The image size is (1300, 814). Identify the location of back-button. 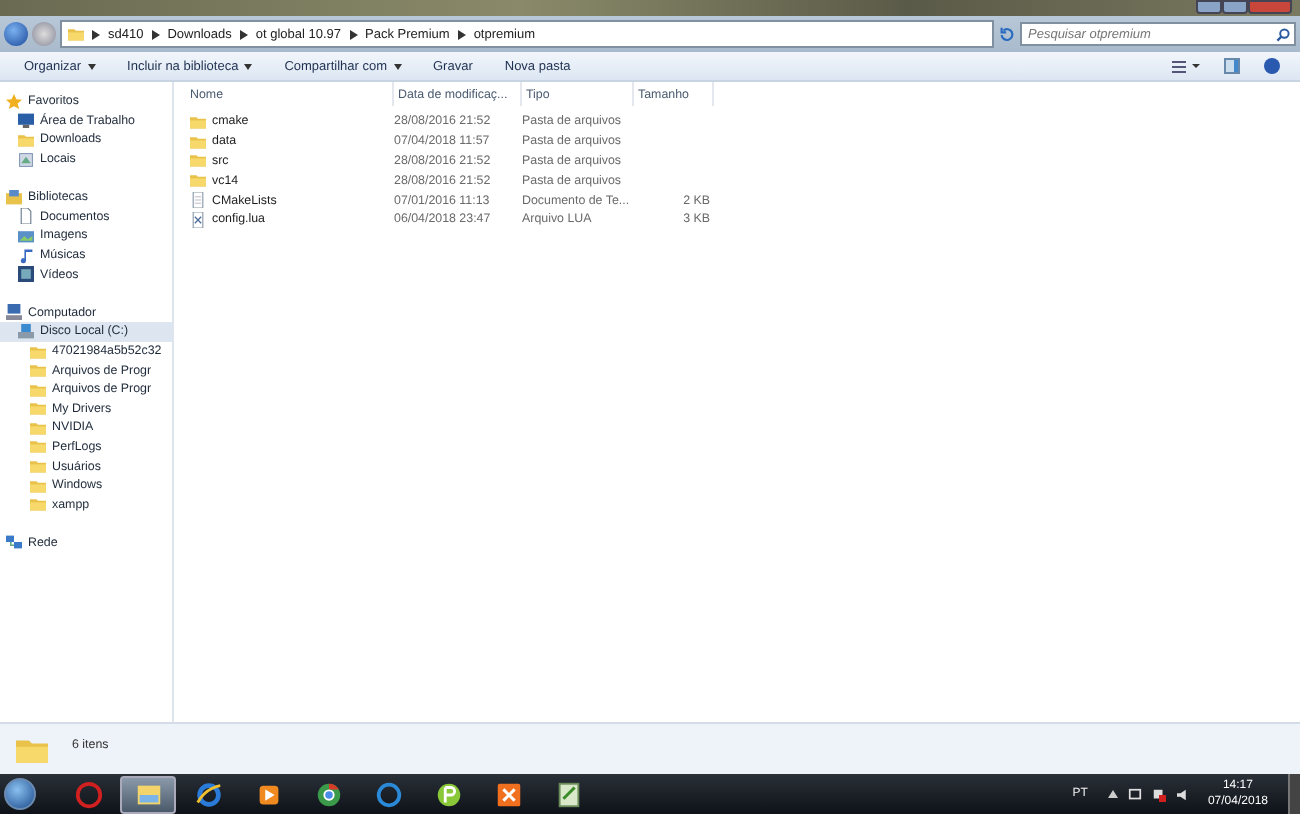
(16, 34).